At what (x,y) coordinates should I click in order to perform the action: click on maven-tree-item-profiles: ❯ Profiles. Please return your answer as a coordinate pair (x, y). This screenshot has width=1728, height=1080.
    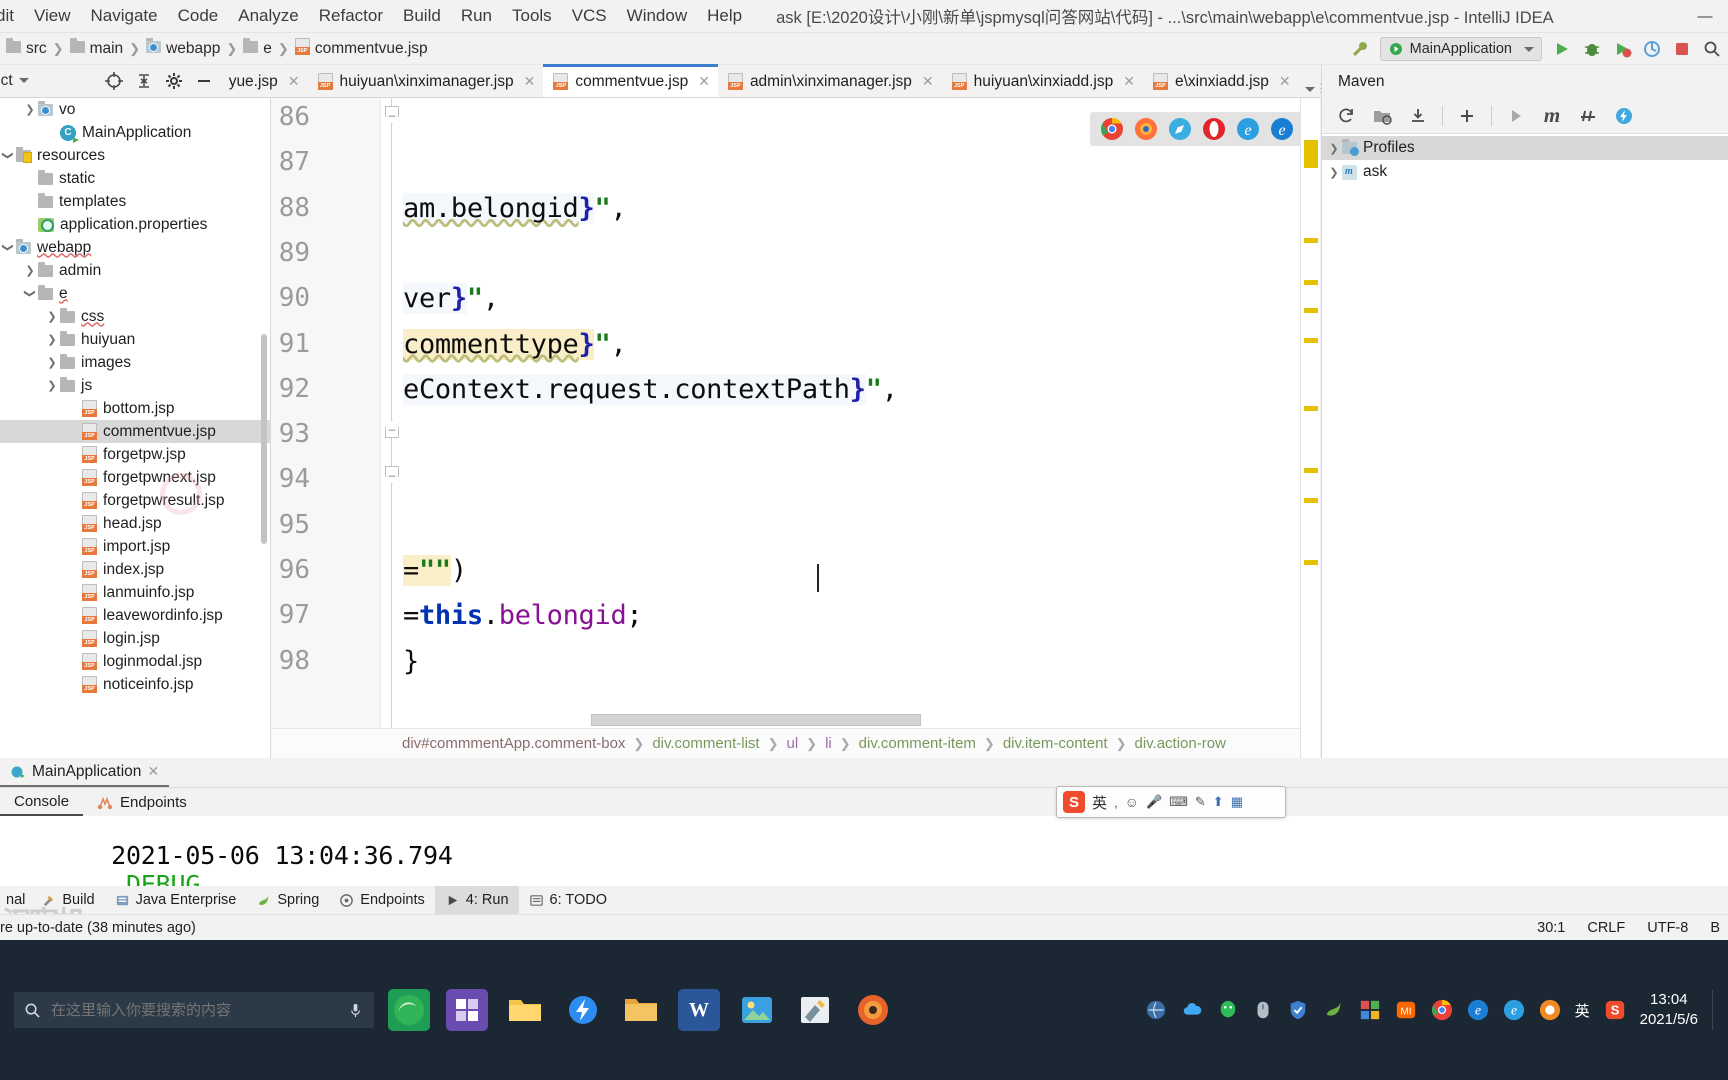
    Looking at the image, I should click on (1525, 148).